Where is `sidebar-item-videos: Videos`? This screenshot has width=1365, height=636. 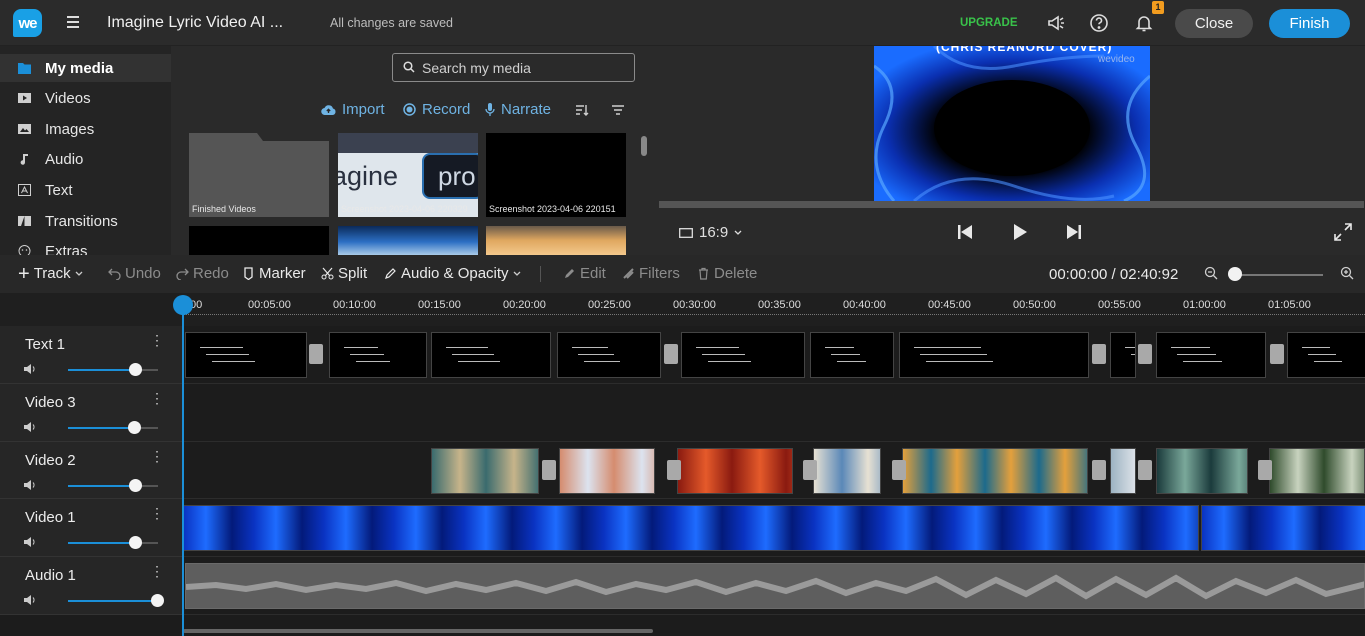 sidebar-item-videos: Videos is located at coordinates (85, 98).